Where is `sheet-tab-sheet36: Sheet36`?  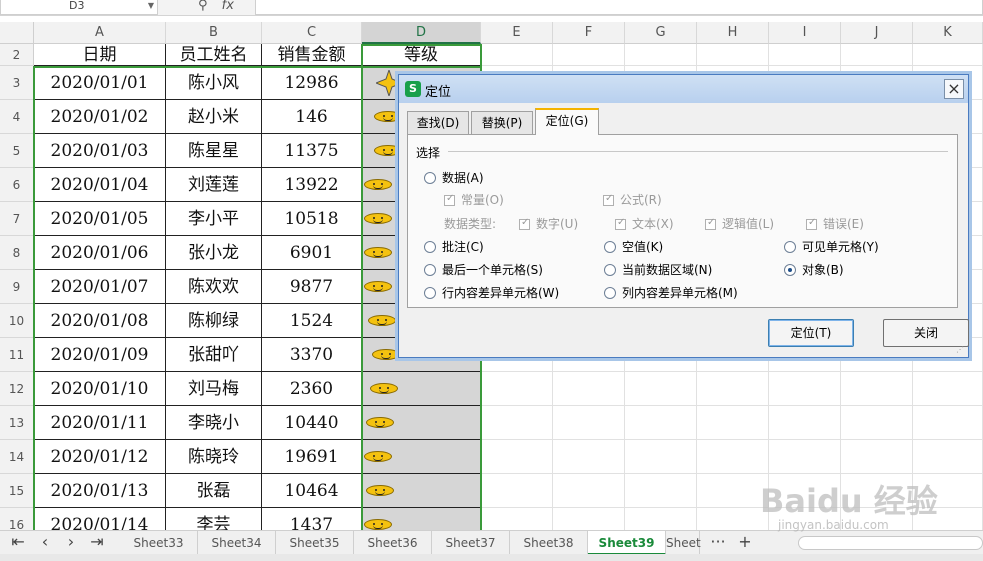 sheet-tab-sheet36: Sheet36 is located at coordinates (393, 543).